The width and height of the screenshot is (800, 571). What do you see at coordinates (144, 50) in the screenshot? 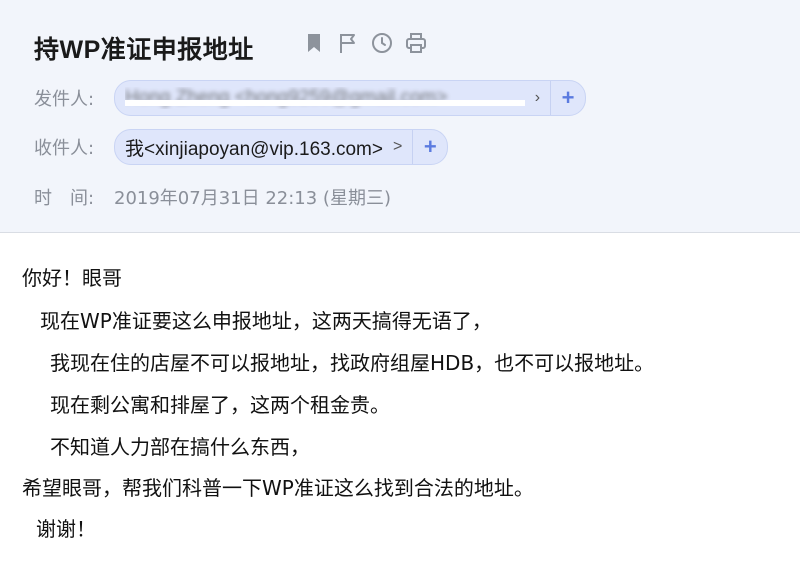
I see `email-subject: 持WP准证申报地址` at bounding box center [144, 50].